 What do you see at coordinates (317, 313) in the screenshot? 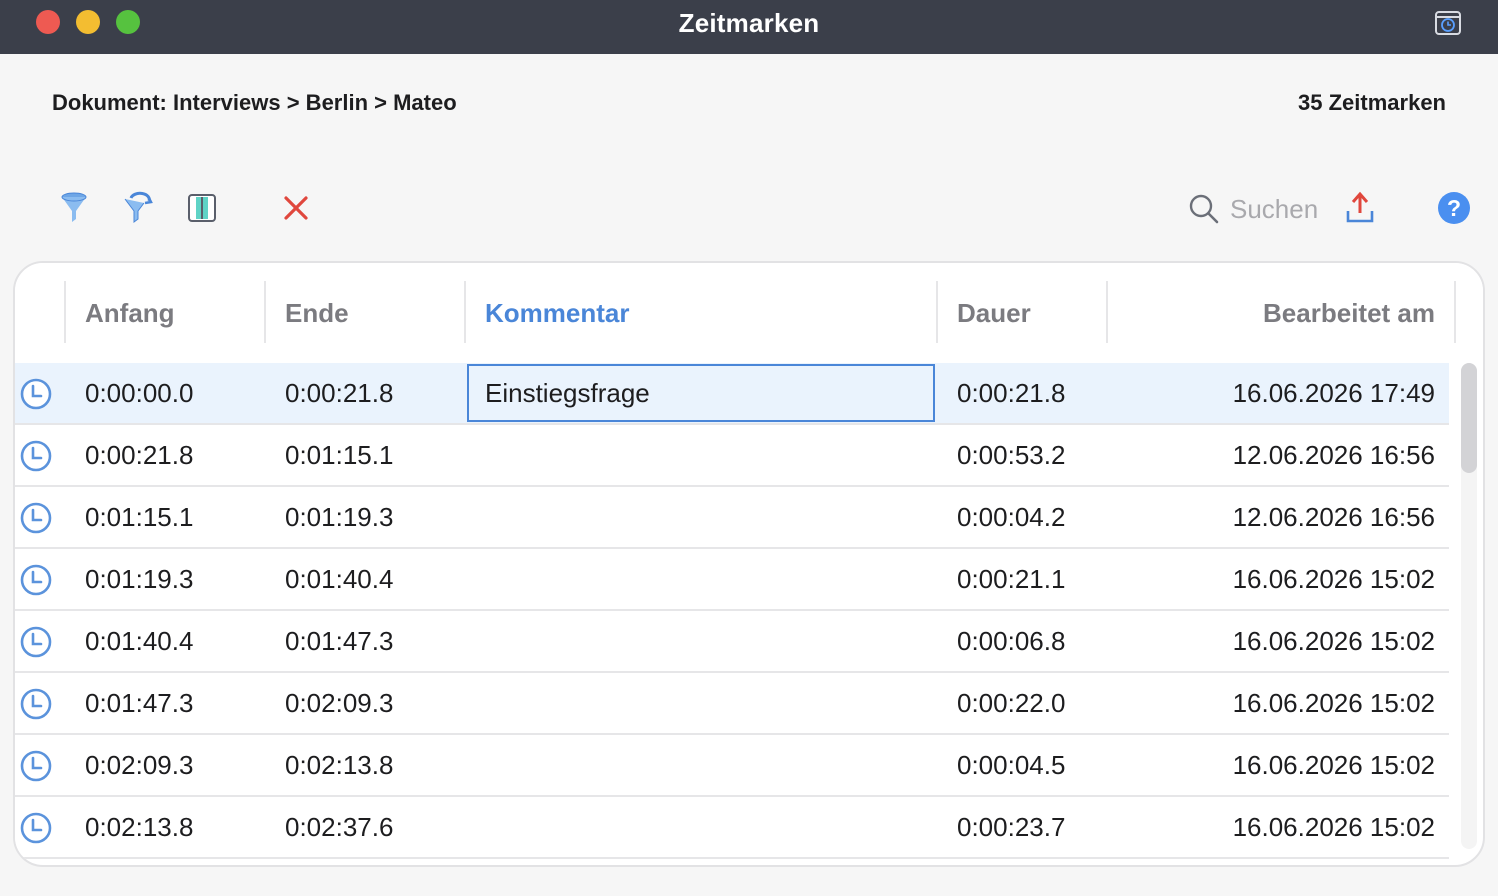
I see `column-header-ende: Ende` at bounding box center [317, 313].